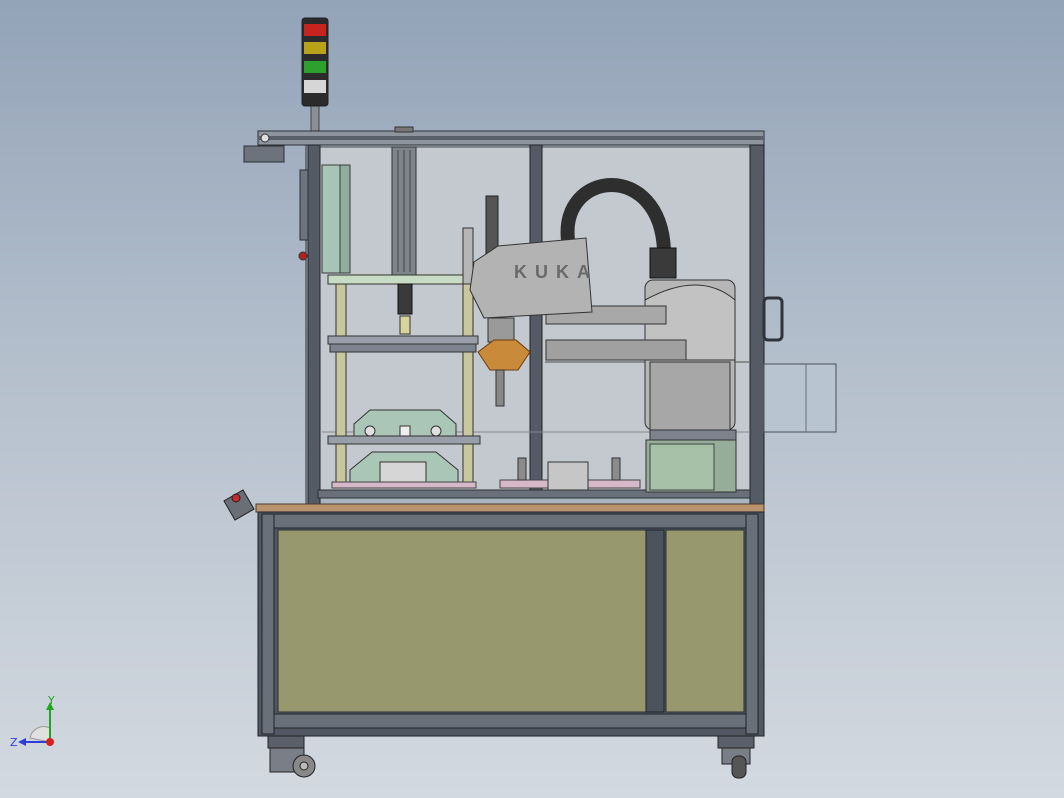 The height and width of the screenshot is (798, 1064). I want to click on side-conveyor, so click(800, 398).